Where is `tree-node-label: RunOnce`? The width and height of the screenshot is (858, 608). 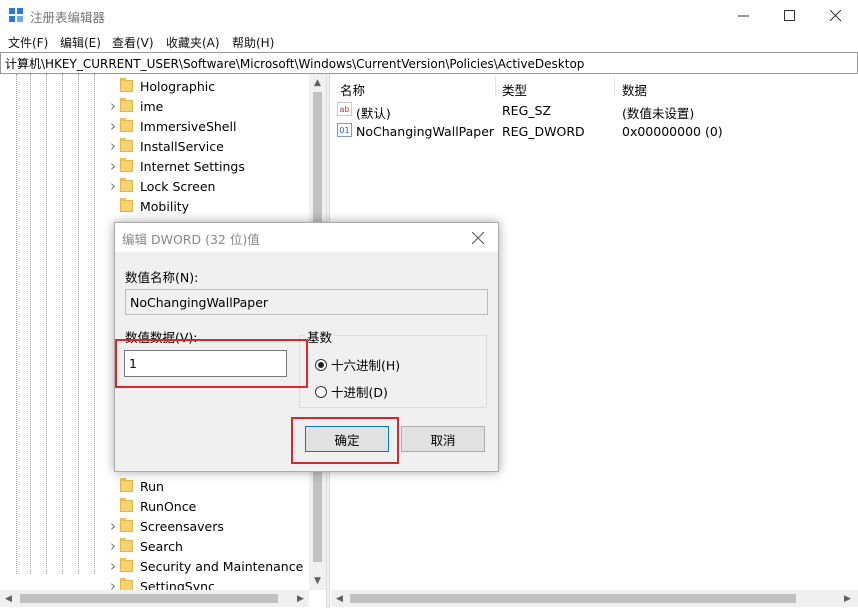 tree-node-label: RunOnce is located at coordinates (168, 506).